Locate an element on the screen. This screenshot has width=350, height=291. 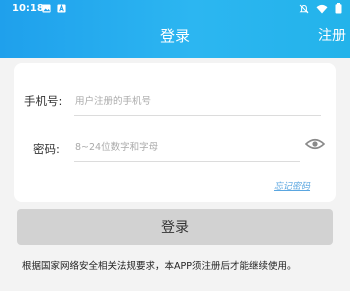
status-bar: 10:18 is located at coordinates (175, 9).